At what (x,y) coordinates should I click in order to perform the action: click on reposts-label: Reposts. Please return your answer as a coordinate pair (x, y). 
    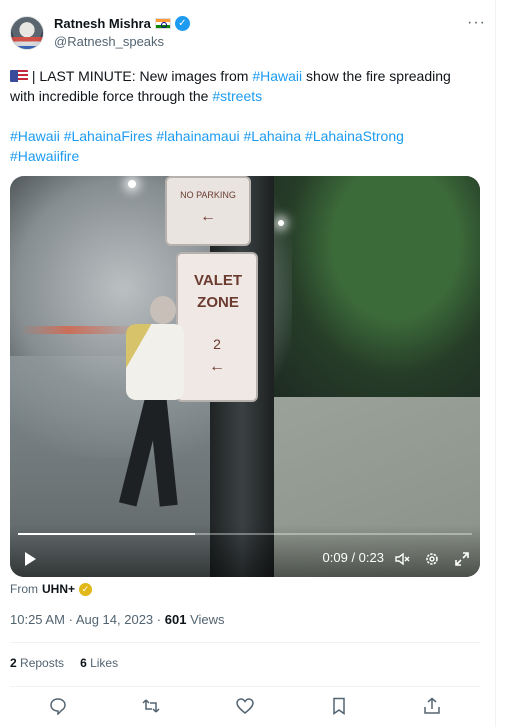
    Looking at the image, I should click on (42, 663).